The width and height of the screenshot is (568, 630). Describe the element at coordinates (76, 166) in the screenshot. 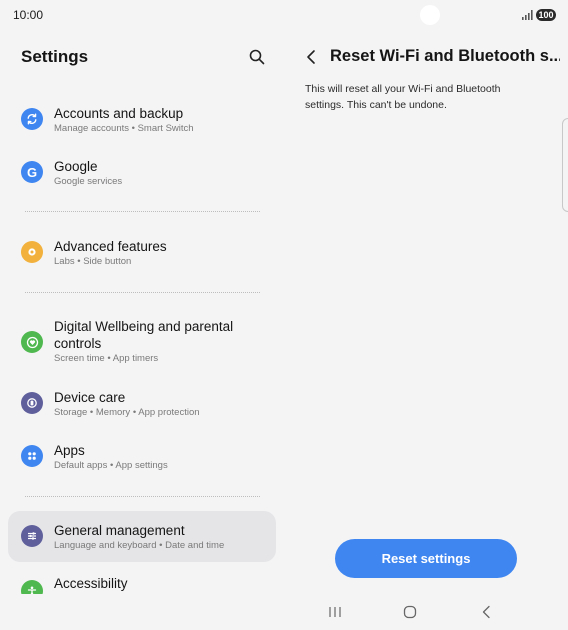

I see `item-title: Google` at that location.